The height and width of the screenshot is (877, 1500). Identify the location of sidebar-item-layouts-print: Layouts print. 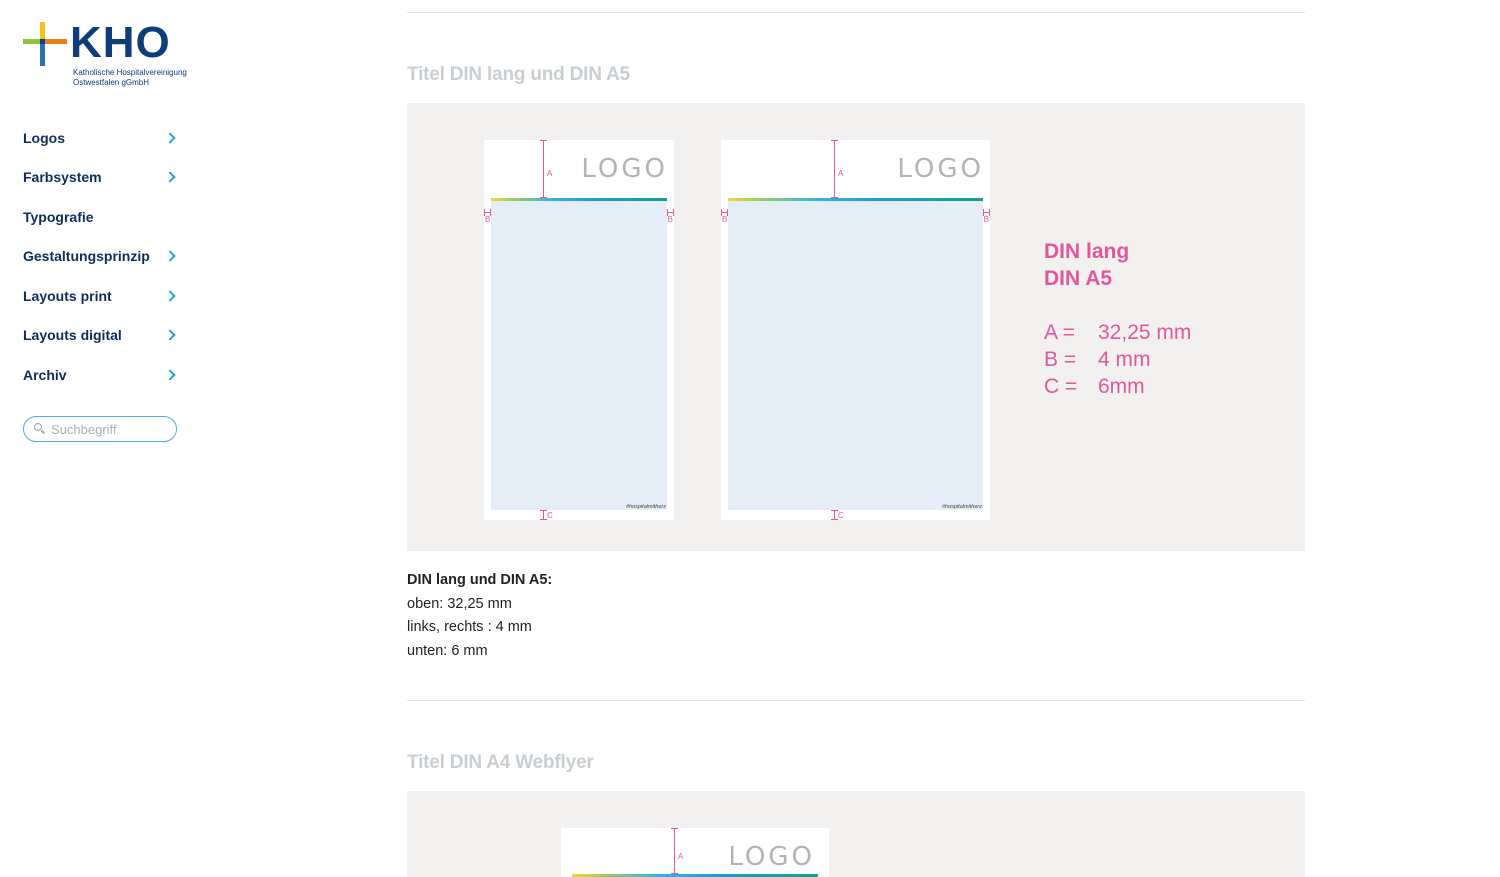
(100, 296).